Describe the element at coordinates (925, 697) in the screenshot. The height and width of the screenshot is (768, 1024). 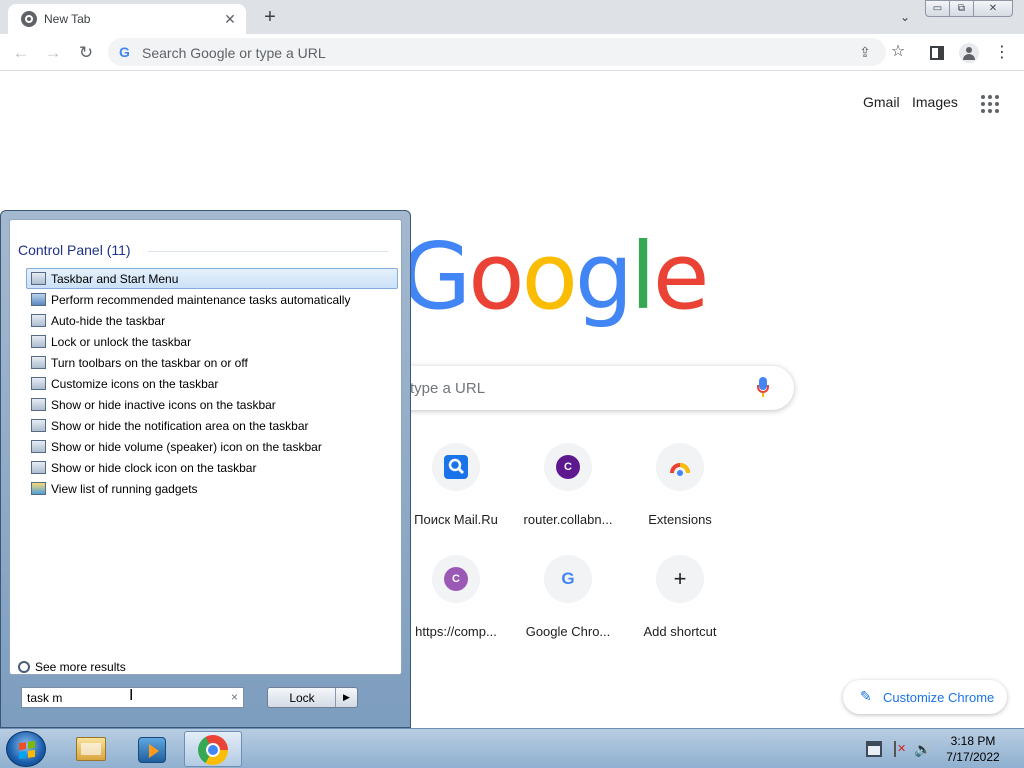
I see `customize-chrome-button: ✎ Customize Chrome` at that location.